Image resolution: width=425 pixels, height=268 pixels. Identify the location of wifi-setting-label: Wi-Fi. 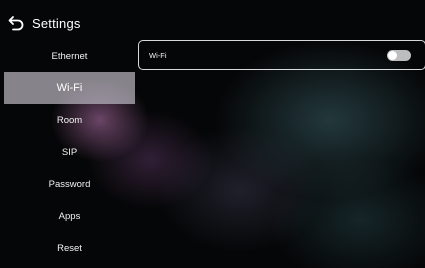
(158, 55).